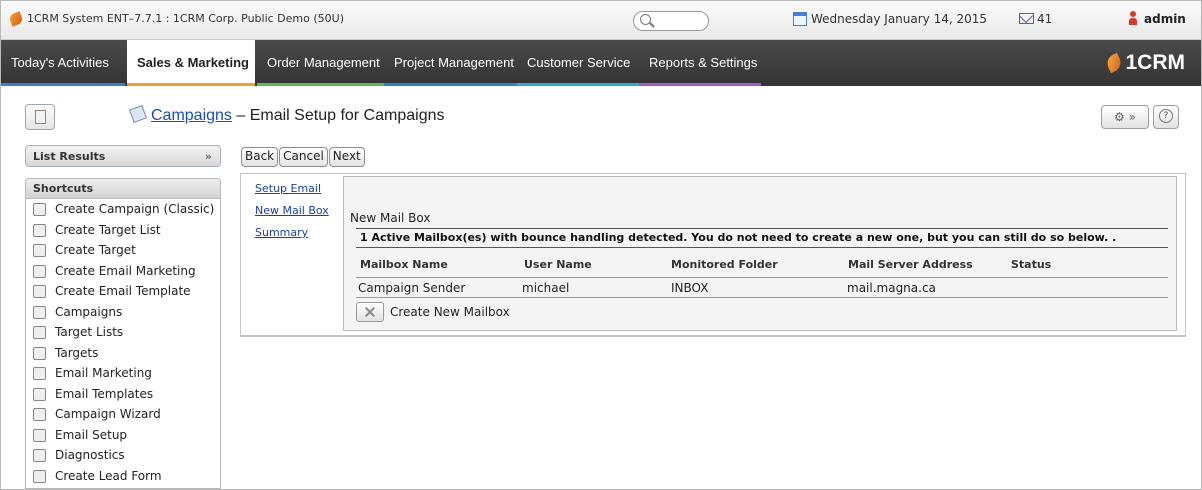 The image size is (1202, 490). Describe the element at coordinates (123, 373) in the screenshot. I see `shortcut-email-marketing: Email Marketing` at that location.